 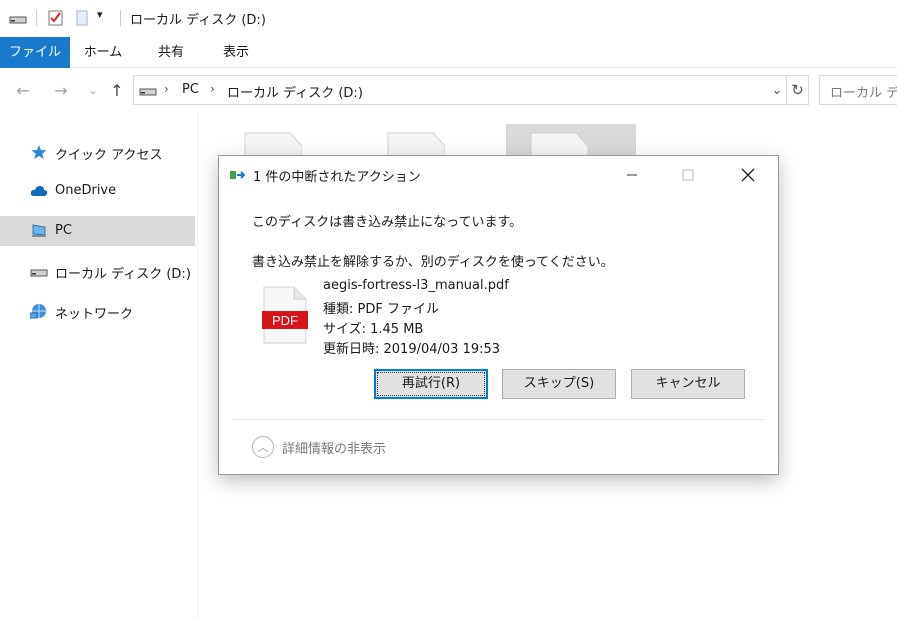 I want to click on tab-share: 共有, so click(x=171, y=52).